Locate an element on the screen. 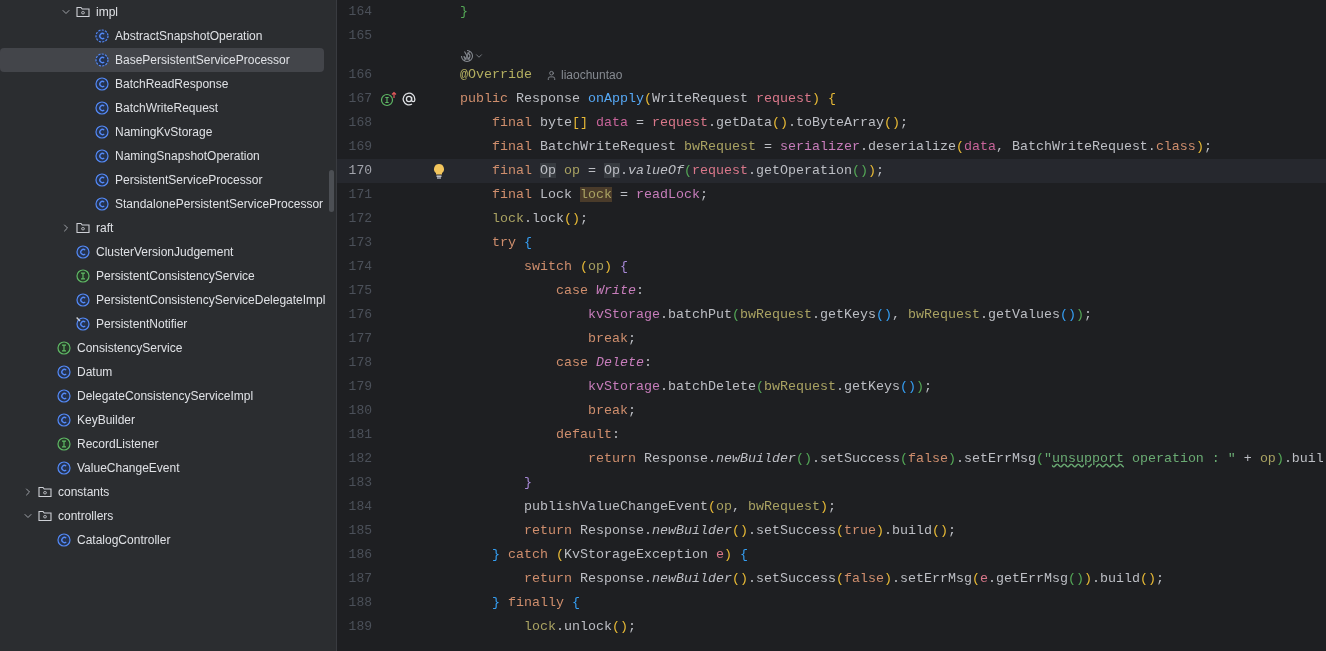  tree-item: PersistentConsistencyService is located at coordinates (162, 276).